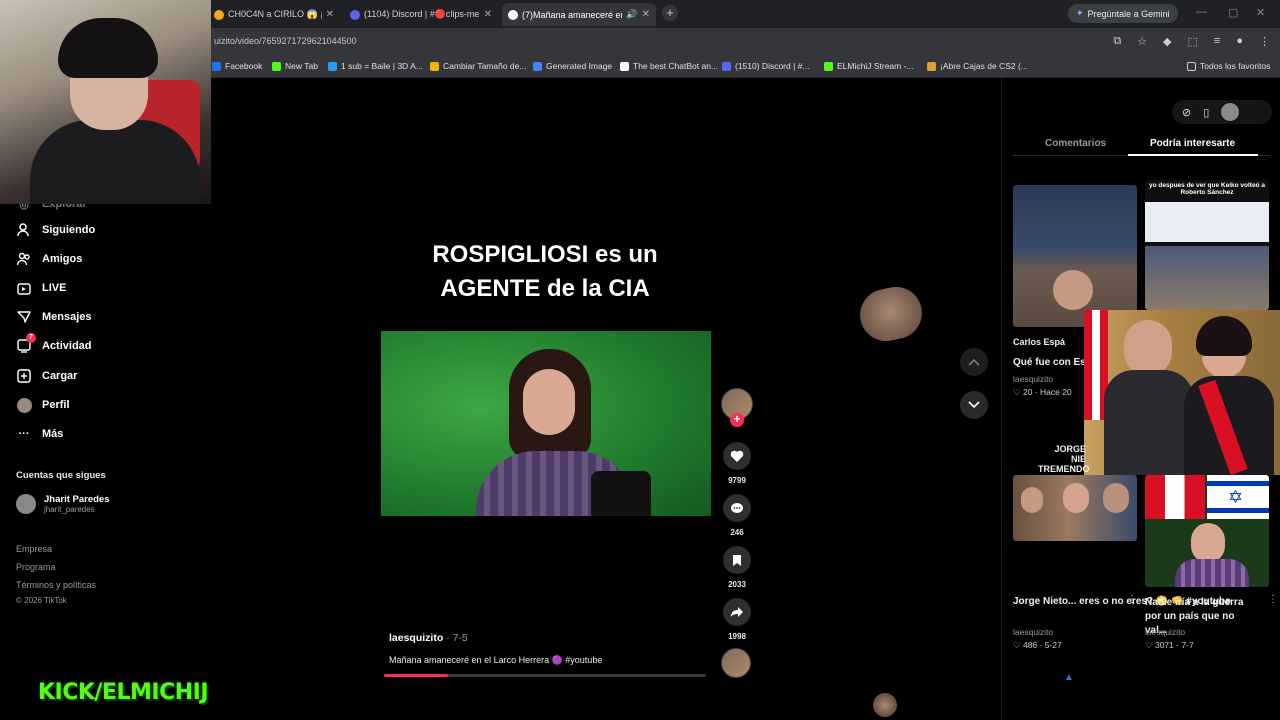  Describe the element at coordinates (301, 66) in the screenshot. I see `bookmark-label: New Tab` at that location.